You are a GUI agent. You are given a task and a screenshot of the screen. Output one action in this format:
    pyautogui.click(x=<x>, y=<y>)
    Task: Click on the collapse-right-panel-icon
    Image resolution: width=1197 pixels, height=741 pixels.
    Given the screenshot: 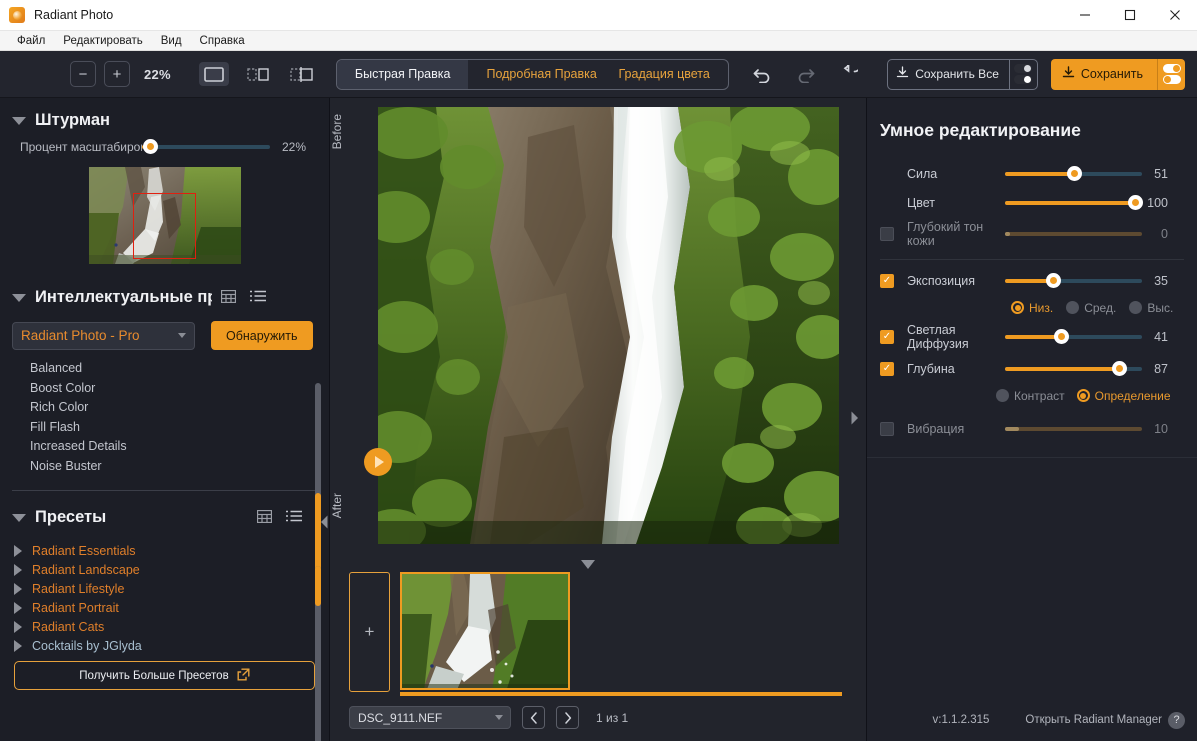 What is the action you would take?
    pyautogui.click(x=854, y=418)
    